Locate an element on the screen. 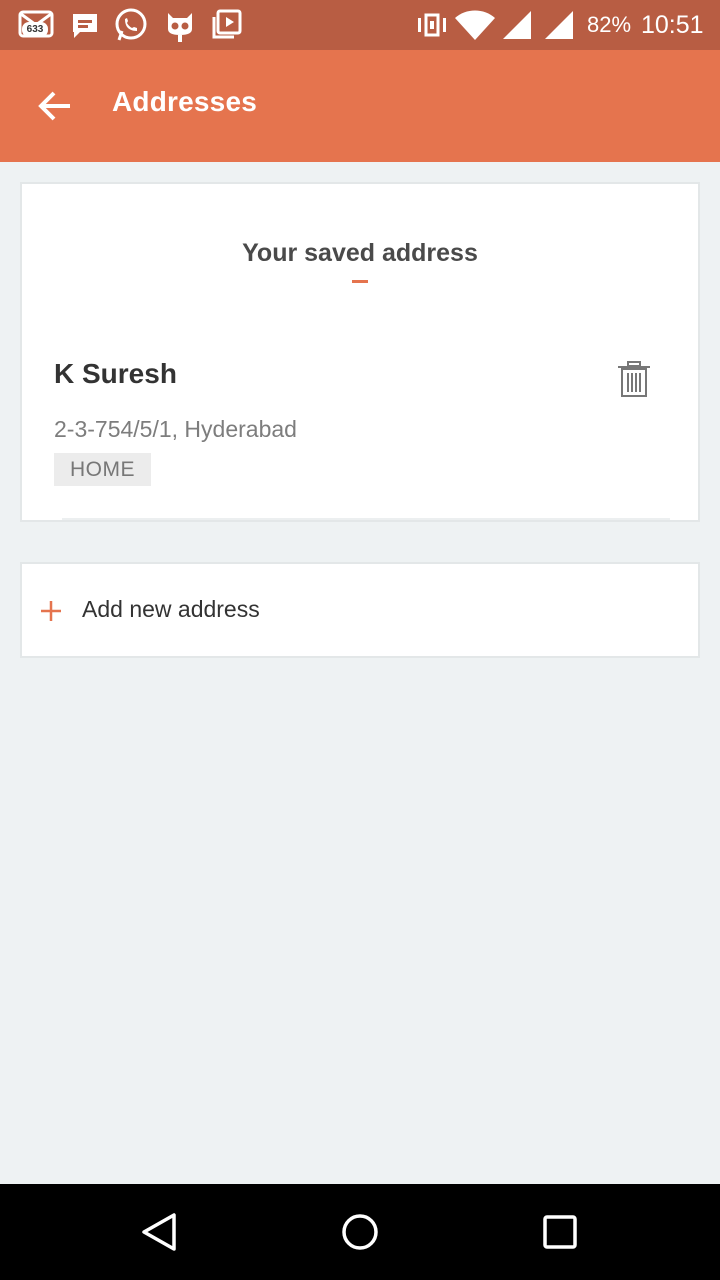 The width and height of the screenshot is (720, 1280). wifi-icon is located at coordinates (475, 25).